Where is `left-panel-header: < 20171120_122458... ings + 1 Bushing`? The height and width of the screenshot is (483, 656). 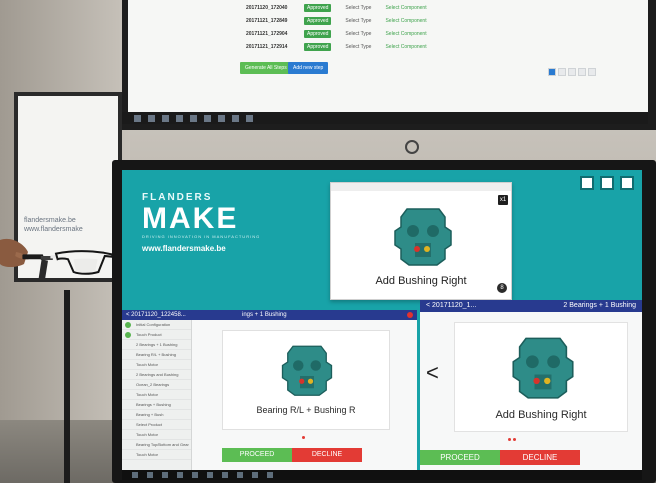
left-panel-header: < 20171120_122458... ings + 1 Bushing is located at coordinates (269, 315).